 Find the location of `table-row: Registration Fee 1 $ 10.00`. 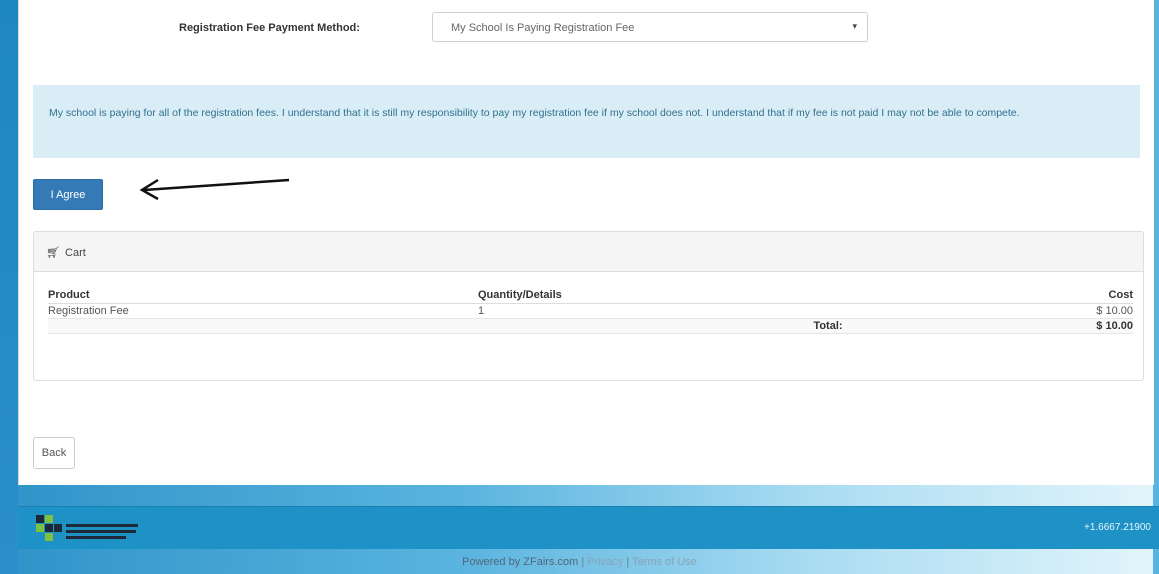

table-row: Registration Fee 1 $ 10.00 is located at coordinates (590, 311).